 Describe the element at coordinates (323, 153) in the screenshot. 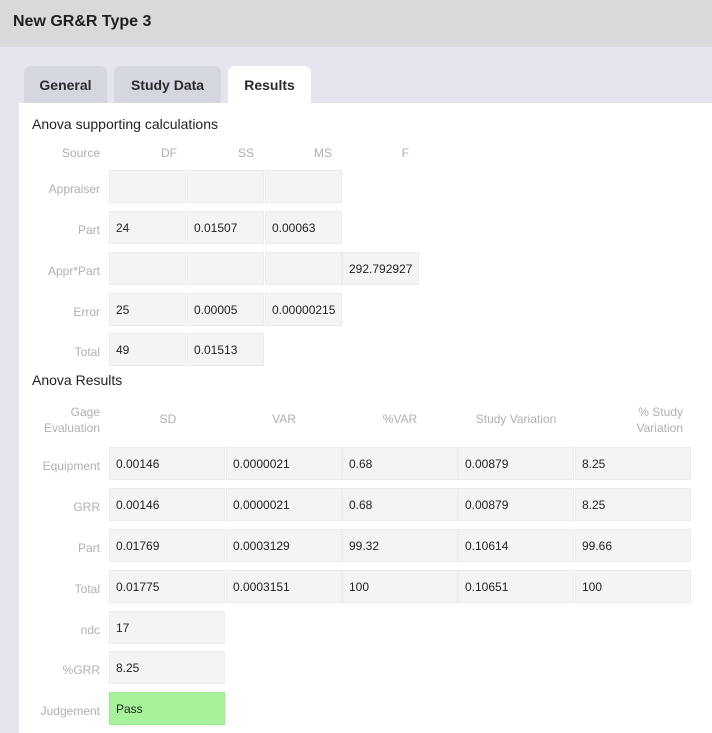

I see `col-header-ms: MS` at that location.